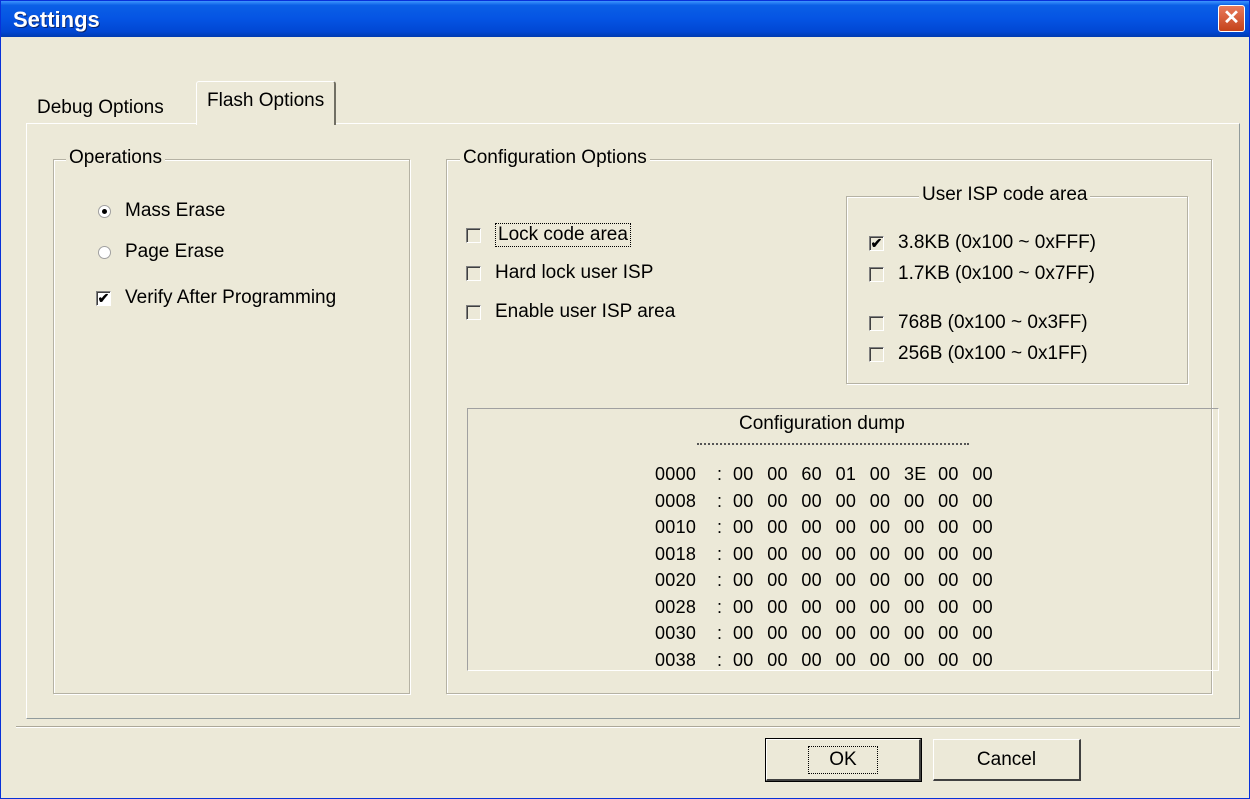  What do you see at coordinates (676, 659) in the screenshot?
I see `dump-address: 0038` at bounding box center [676, 659].